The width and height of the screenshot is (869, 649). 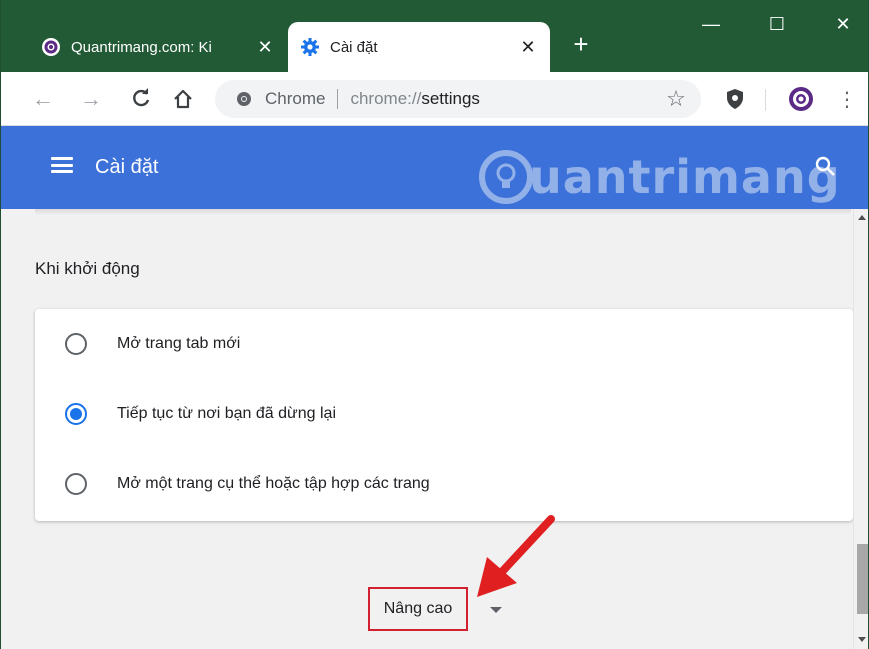 I want to click on quantrimang-profile-icon, so click(x=801, y=99).